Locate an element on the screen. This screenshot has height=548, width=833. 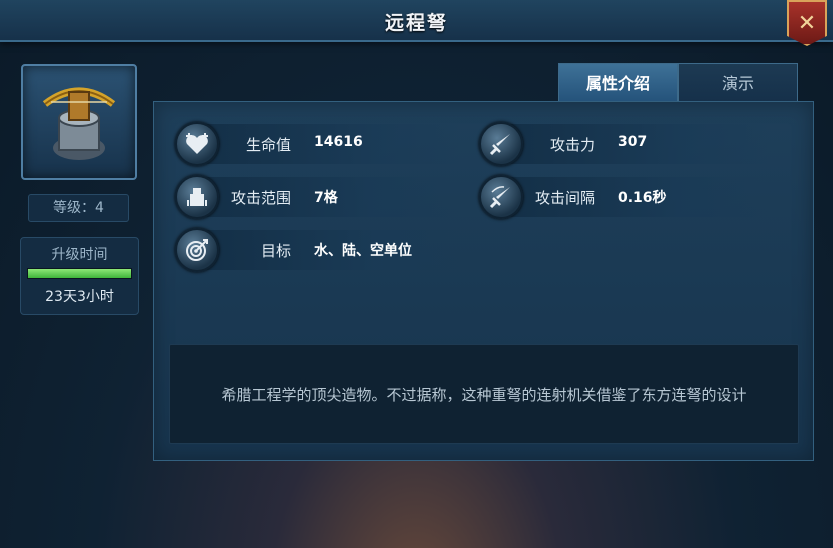
target-icon is located at coordinates (197, 250).